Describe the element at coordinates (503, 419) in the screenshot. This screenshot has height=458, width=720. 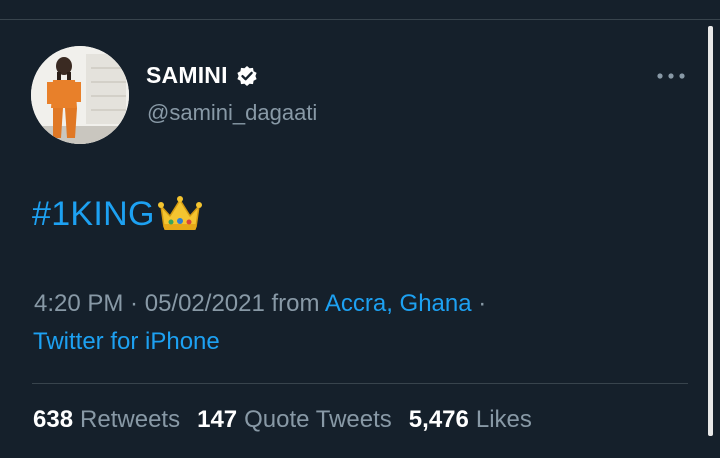
I see `likes-label: Likes` at that location.